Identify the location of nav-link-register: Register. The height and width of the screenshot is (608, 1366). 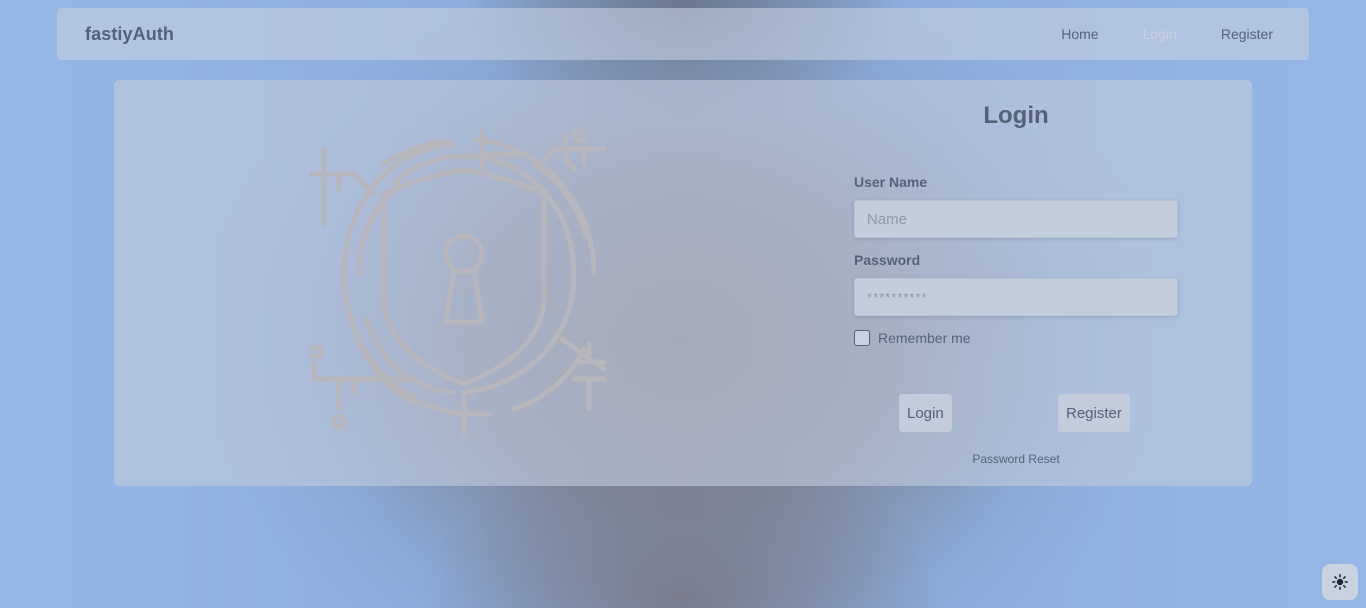
(1247, 34).